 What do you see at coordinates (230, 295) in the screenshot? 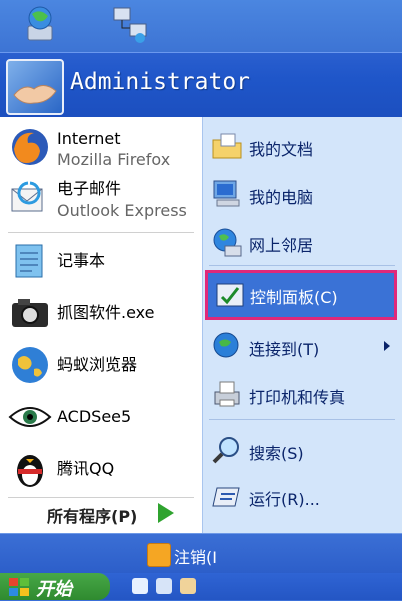
I see `control-panel-icon` at bounding box center [230, 295].